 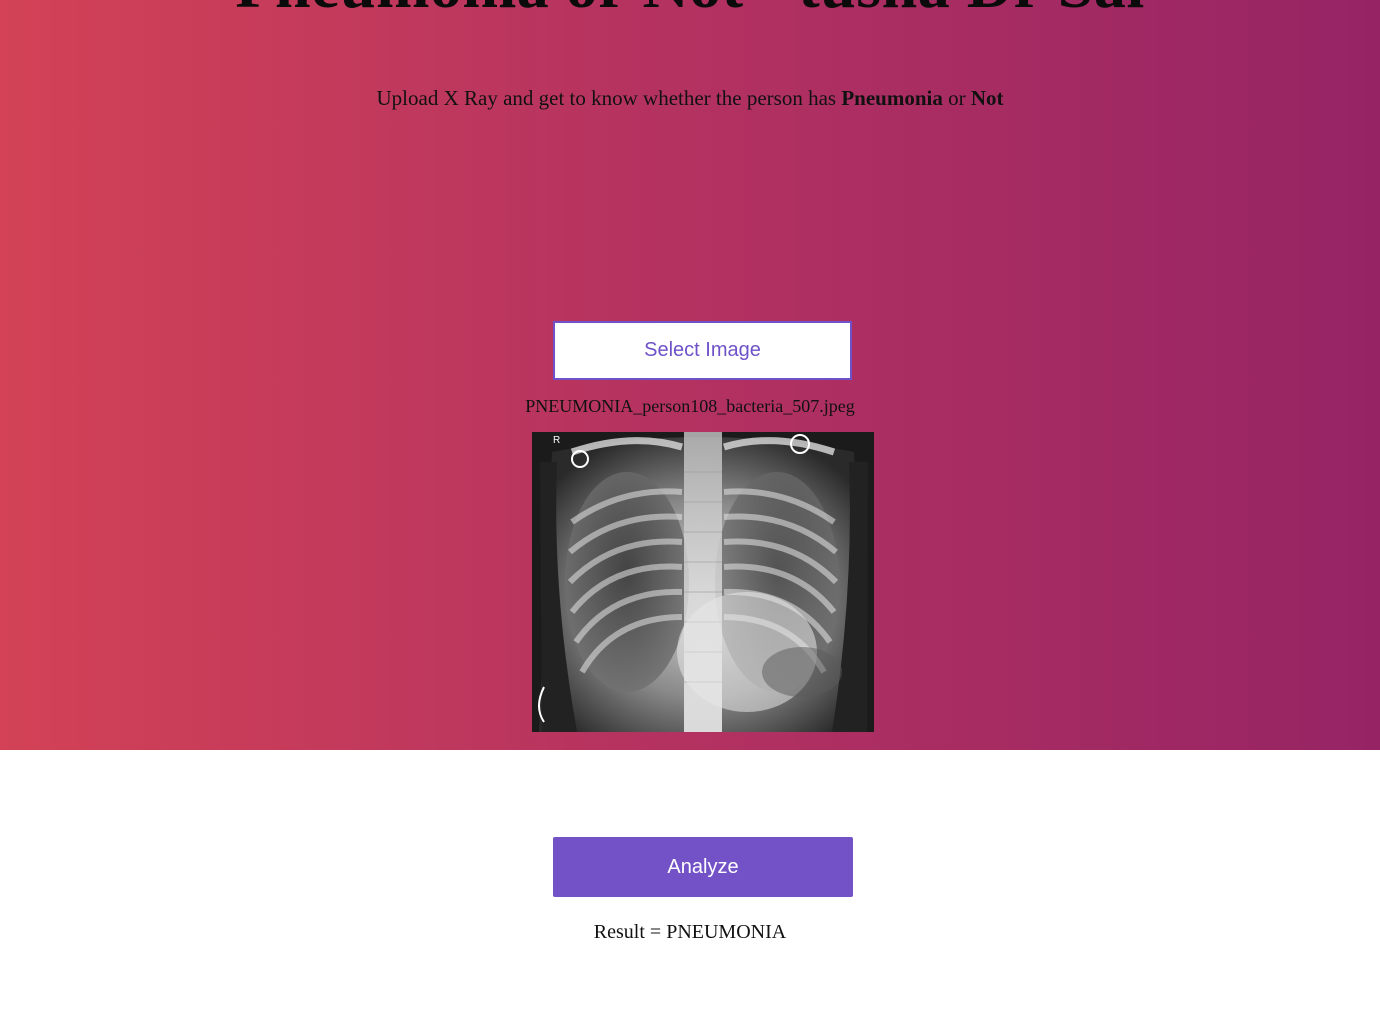 I want to click on result-text: Result = PNEUMONIA, so click(x=690, y=932).